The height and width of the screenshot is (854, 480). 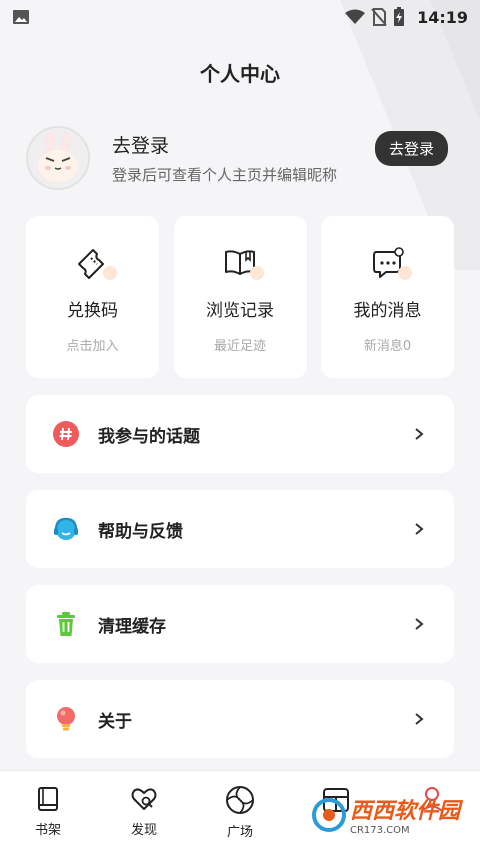 I want to click on plaza-icon, so click(x=240, y=800).